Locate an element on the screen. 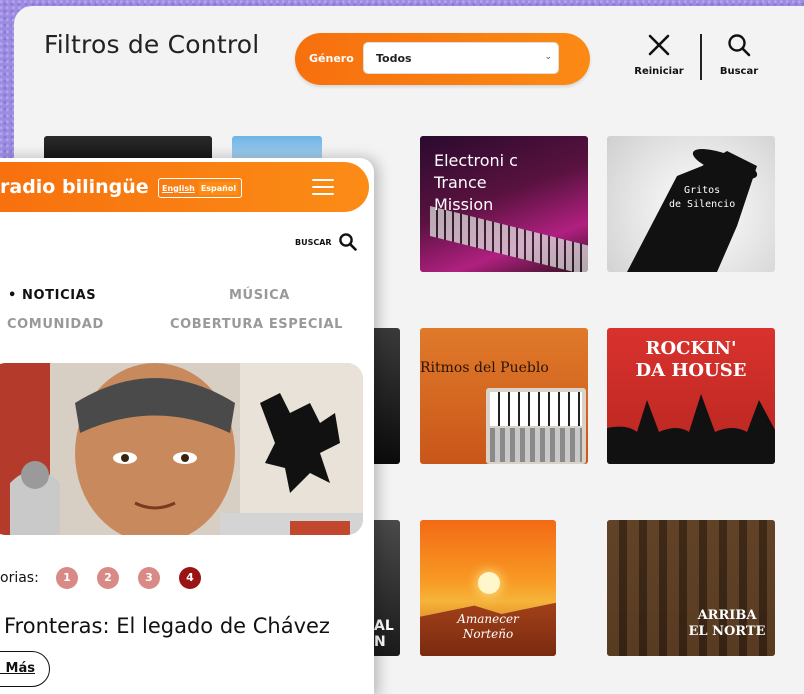 Image resolution: width=804 pixels, height=694 pixels. chevron-down-icon: ⌄ is located at coordinates (548, 57).